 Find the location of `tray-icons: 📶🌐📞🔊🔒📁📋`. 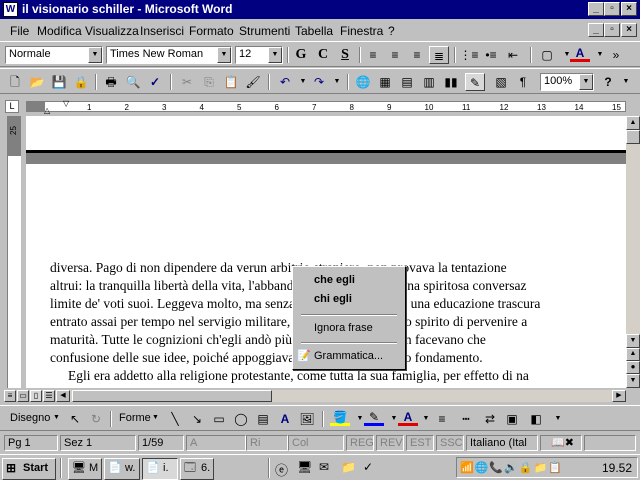

tray-icons: 📶🌐📞🔊🔒📁📋 is located at coordinates (511, 467).